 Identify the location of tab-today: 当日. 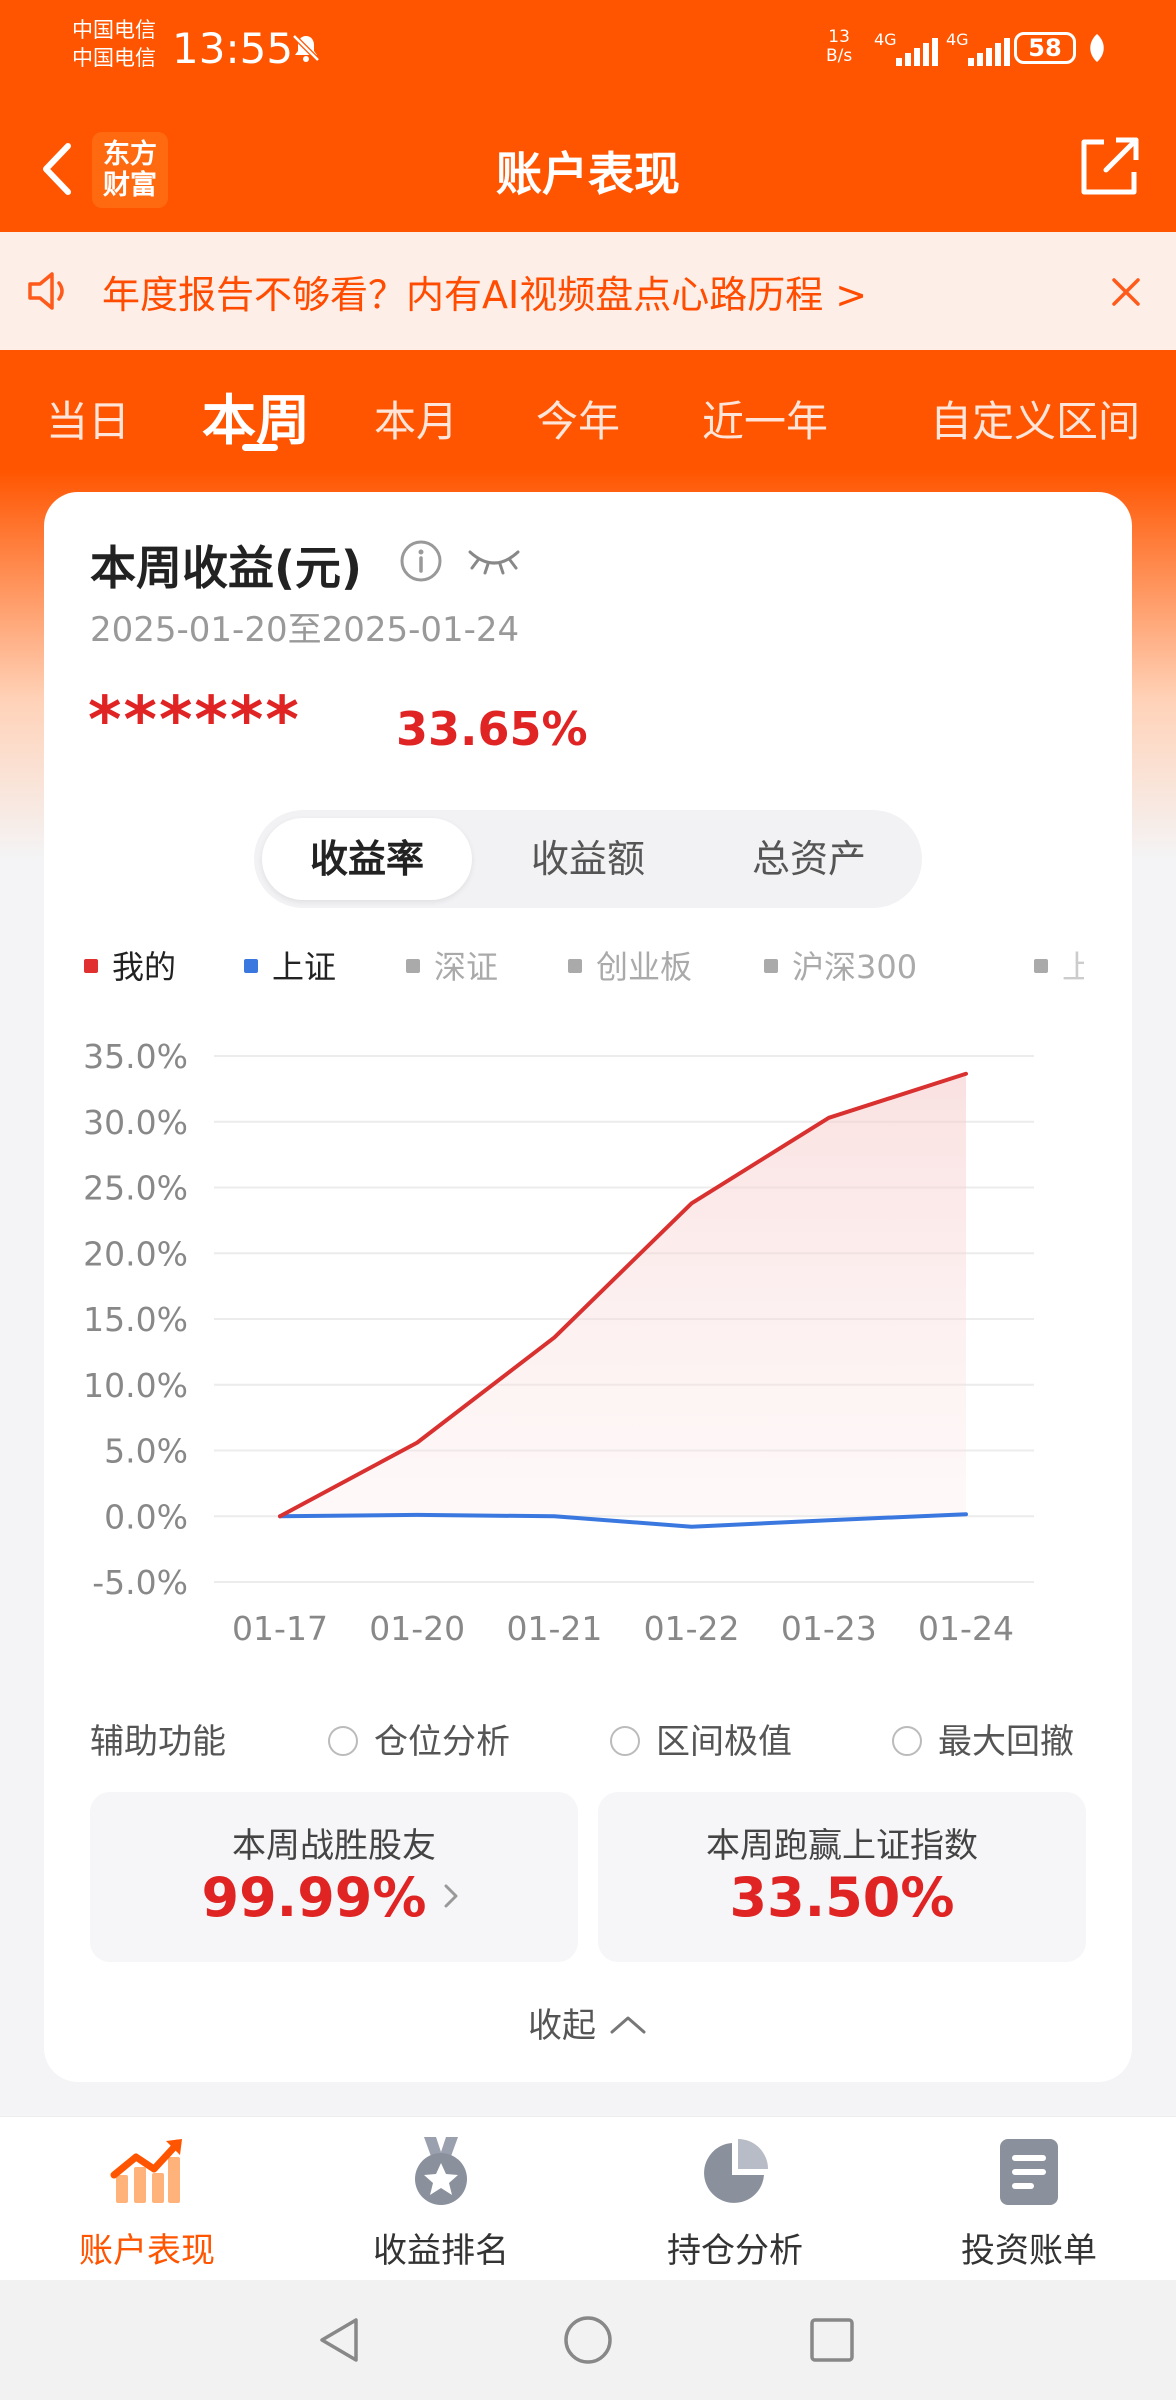
(88, 418).